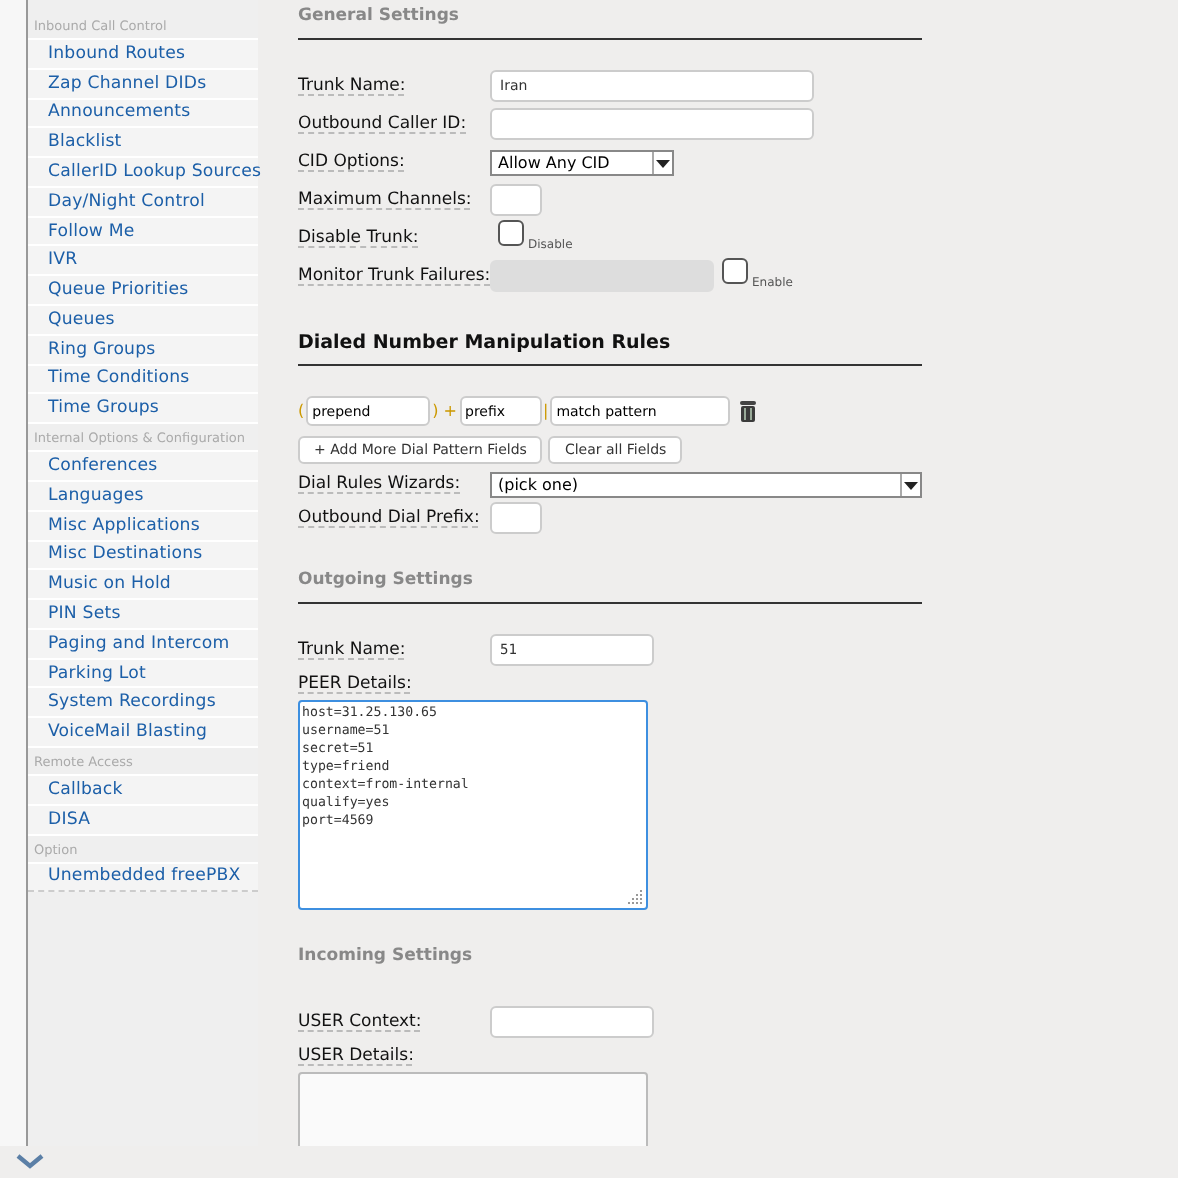 The height and width of the screenshot is (1178, 1178). What do you see at coordinates (143, 409) in the screenshot?
I see `sidebar-link: Time Groups` at bounding box center [143, 409].